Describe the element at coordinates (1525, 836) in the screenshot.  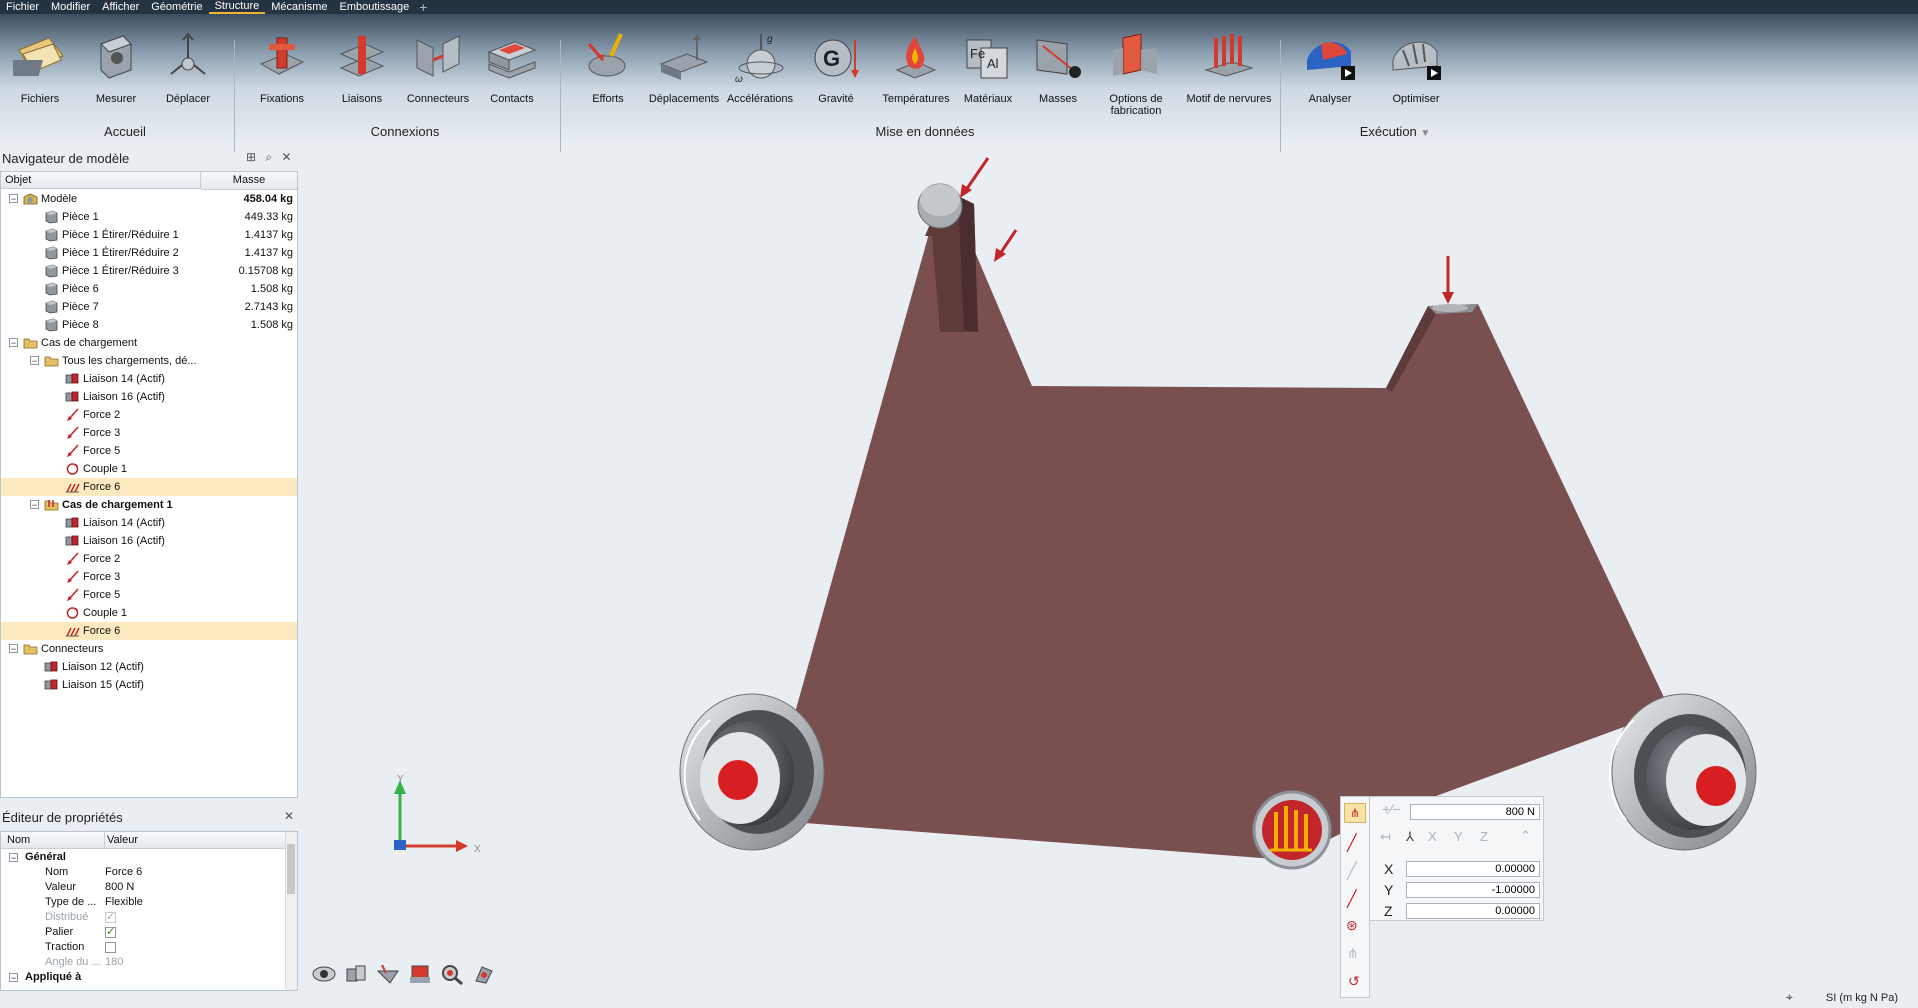
I see `collapse-up-icon: ⌃` at that location.